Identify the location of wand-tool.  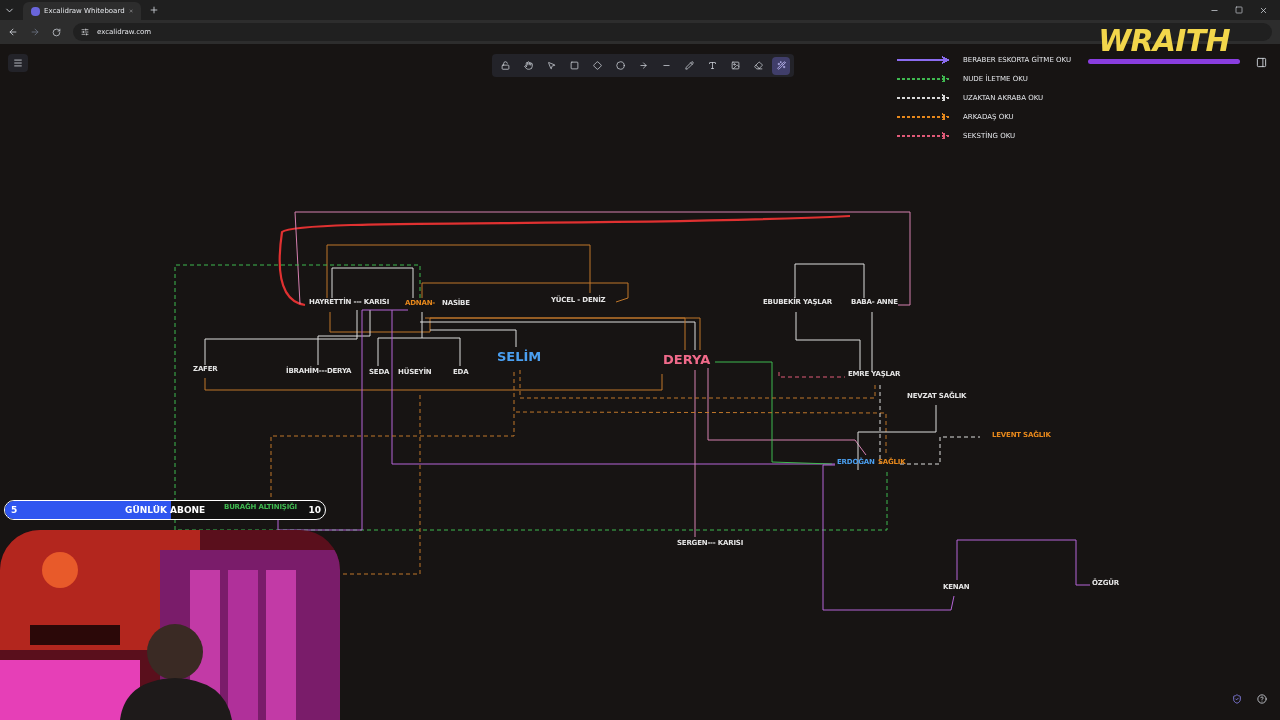
(781, 65).